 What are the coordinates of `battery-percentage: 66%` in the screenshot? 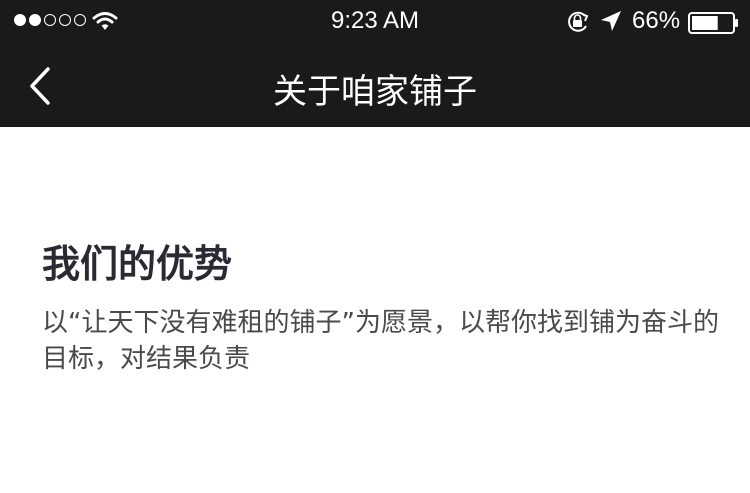 It's located at (656, 20).